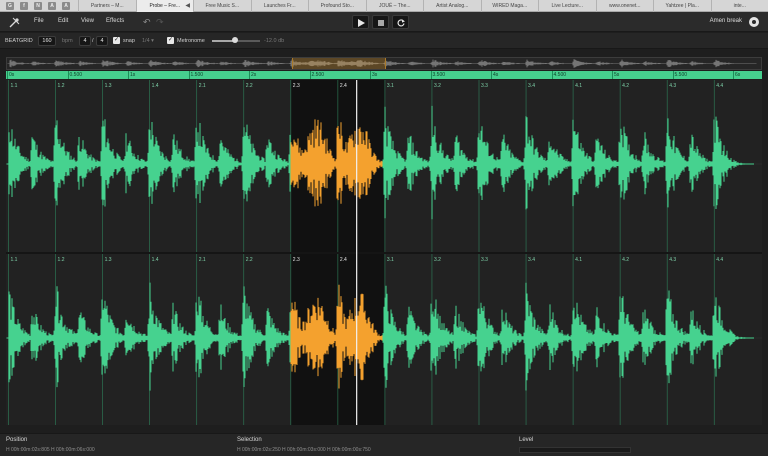 This screenshot has width=768, height=456. I want to click on position-label: Position, so click(17, 440).